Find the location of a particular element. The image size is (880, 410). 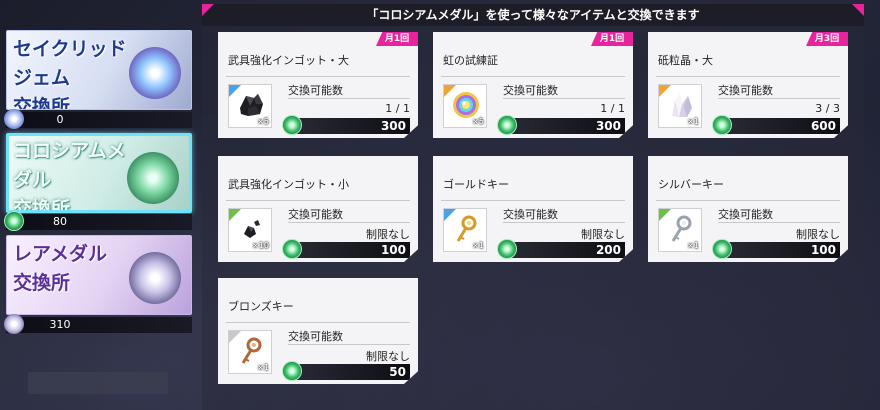

silver-key-icon is located at coordinates (681, 228).